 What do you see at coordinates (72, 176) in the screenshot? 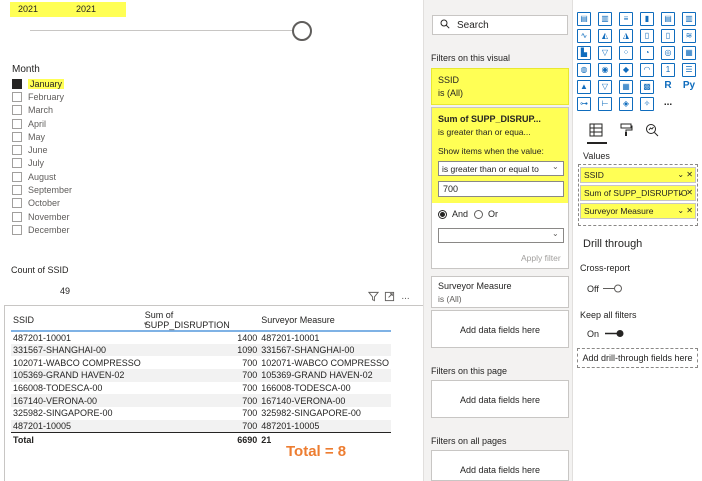
I see `month-item-august: August` at bounding box center [72, 176].